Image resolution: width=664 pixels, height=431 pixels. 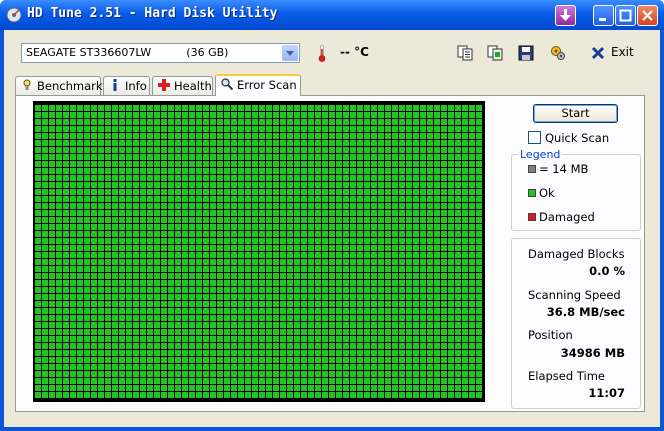 What do you see at coordinates (577, 138) in the screenshot?
I see `quick-scan-label: Quick Scan` at bounding box center [577, 138].